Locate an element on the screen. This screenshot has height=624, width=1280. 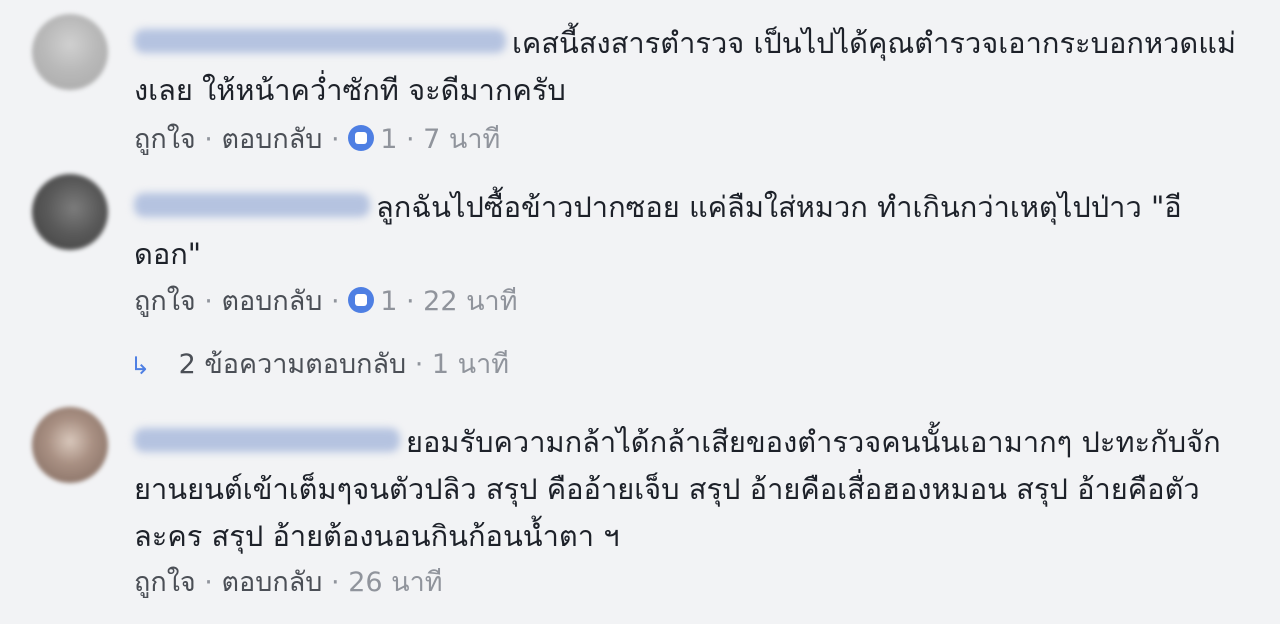
comment-actions: ถูกใจ · ตอบกลับ · 1 · 22 นาที is located at coordinates (326, 302).